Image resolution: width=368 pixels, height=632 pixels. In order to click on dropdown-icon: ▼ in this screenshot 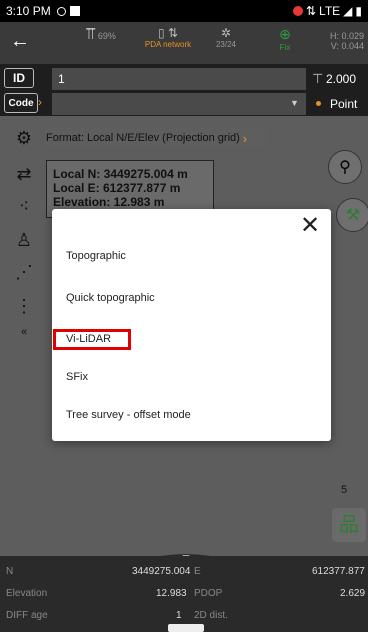, I will do `click(294, 103)`.